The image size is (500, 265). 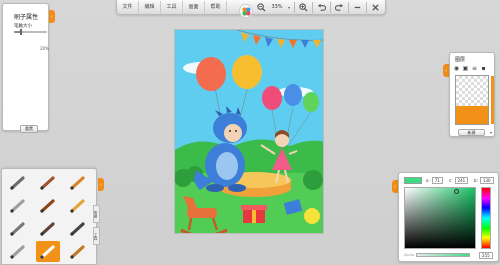 I want to click on b-label: b:, so click(x=476, y=180).